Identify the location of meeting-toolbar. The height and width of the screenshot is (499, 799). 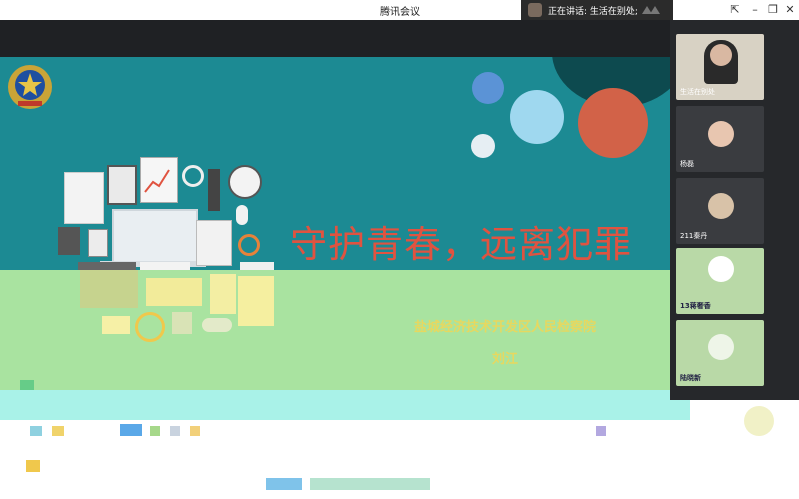
(345, 400).